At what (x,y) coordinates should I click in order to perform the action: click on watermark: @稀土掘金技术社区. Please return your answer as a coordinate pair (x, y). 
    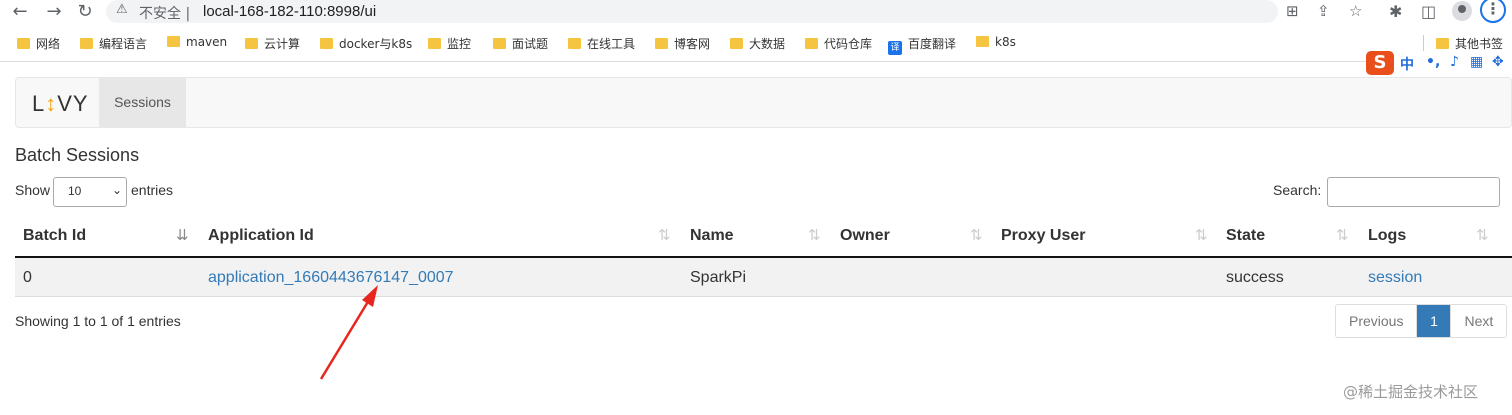
    Looking at the image, I should click on (1411, 392).